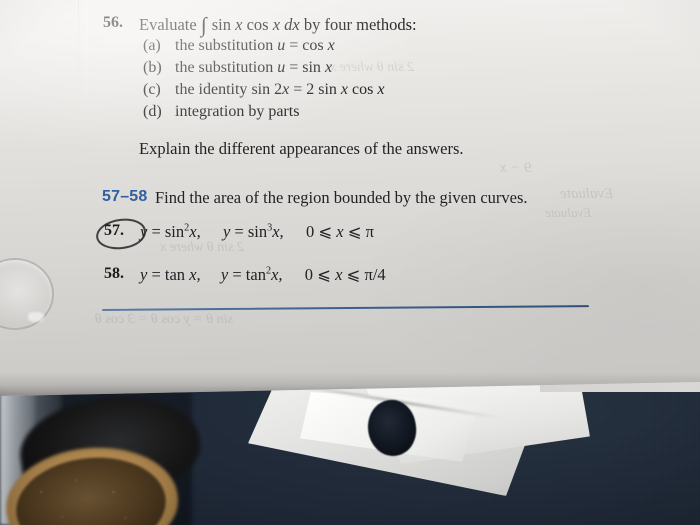 The width and height of the screenshot is (700, 525). I want to click on problem-57-fn2: sin, so click(257, 231).